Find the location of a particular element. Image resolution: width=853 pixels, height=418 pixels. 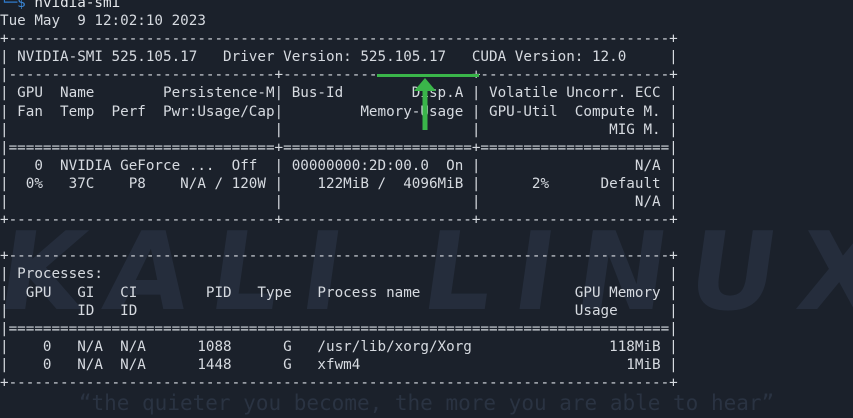

driver-version-highlight-underline is located at coordinates (428, 75).